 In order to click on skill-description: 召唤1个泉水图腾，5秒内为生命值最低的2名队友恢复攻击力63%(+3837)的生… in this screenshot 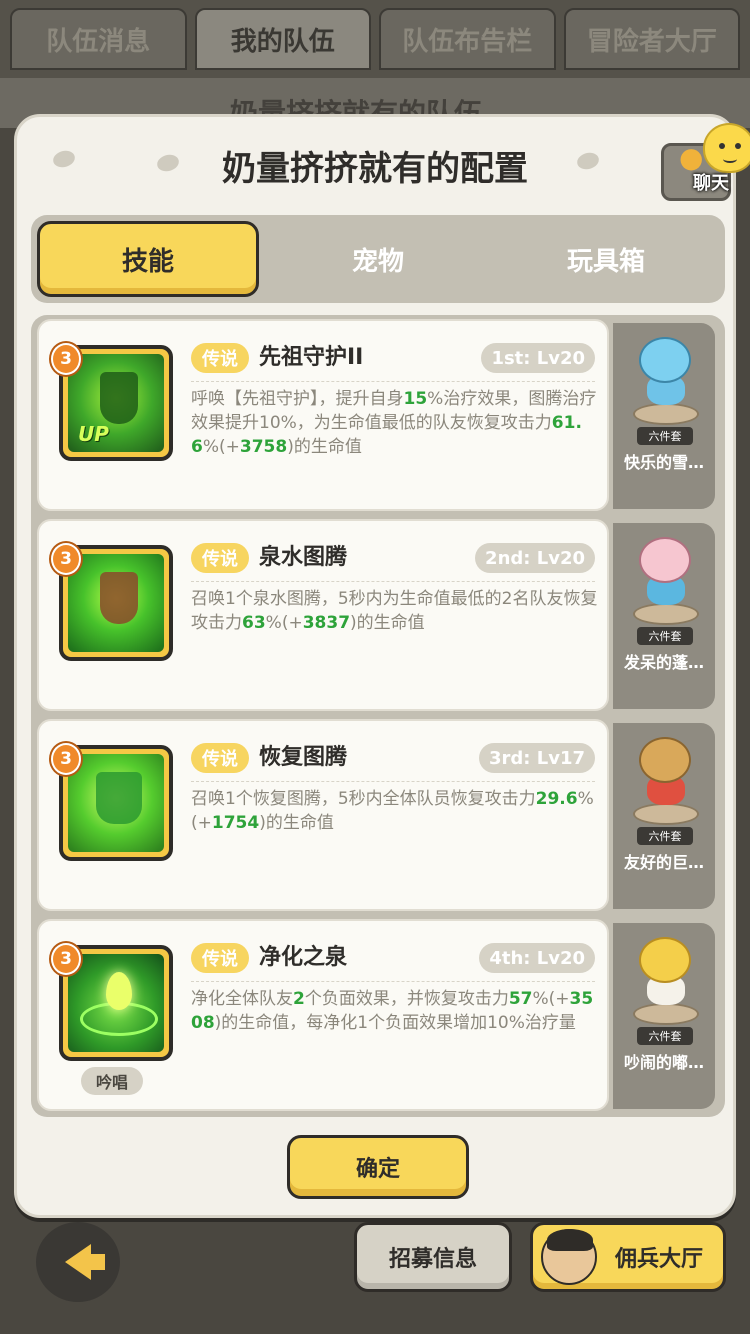, I will do `click(394, 611)`.